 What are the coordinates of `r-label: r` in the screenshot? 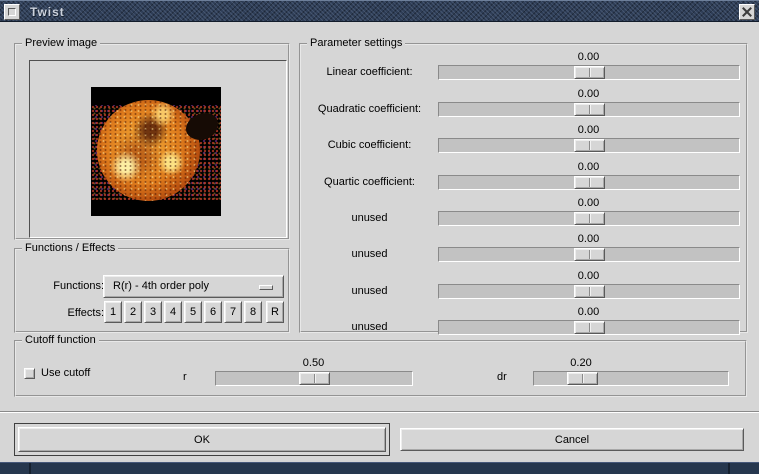 It's located at (185, 377).